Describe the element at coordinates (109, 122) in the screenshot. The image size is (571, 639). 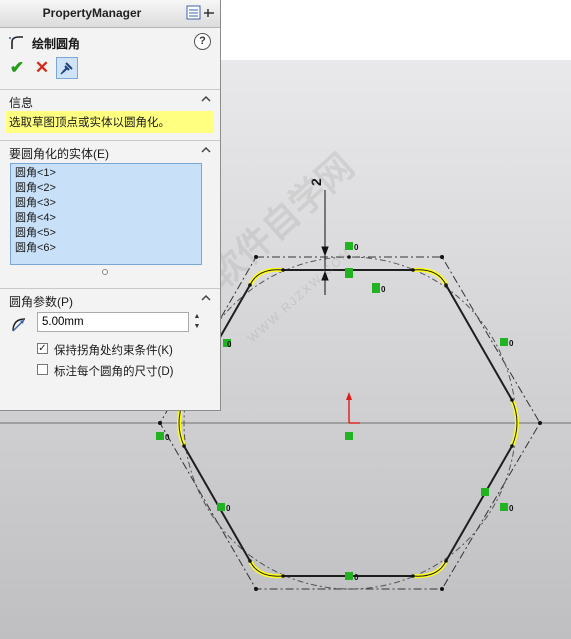
I see `info-message: 选取草图顶点或实体以圆角化。` at that location.